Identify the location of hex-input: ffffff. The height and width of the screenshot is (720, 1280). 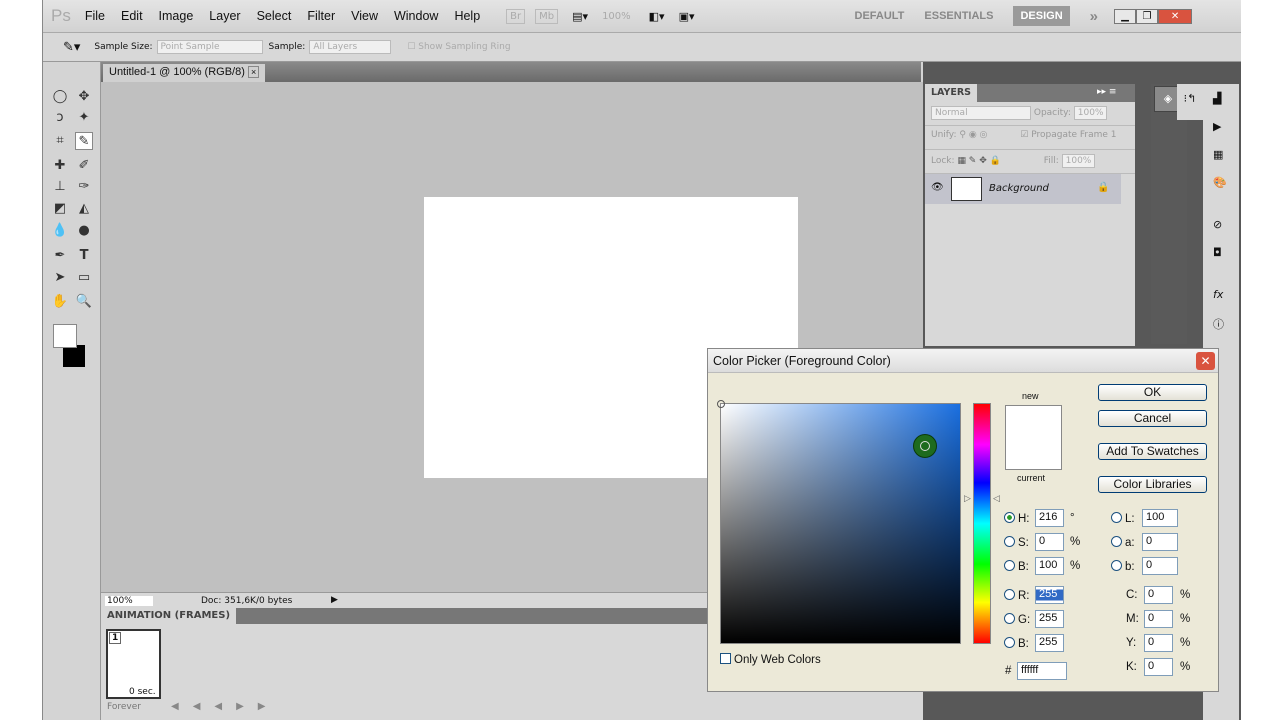
(1042, 671).